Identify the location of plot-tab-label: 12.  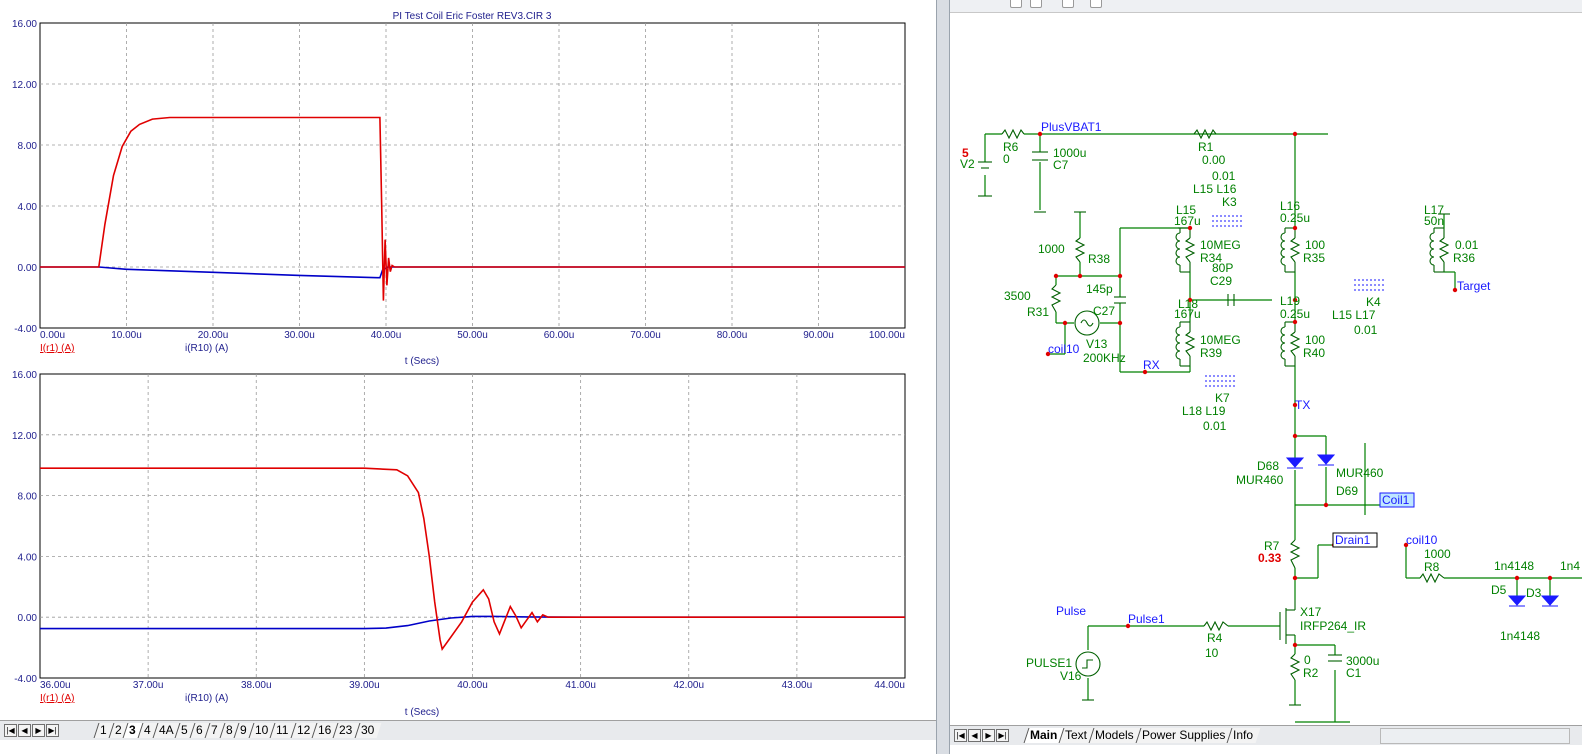
(303, 730).